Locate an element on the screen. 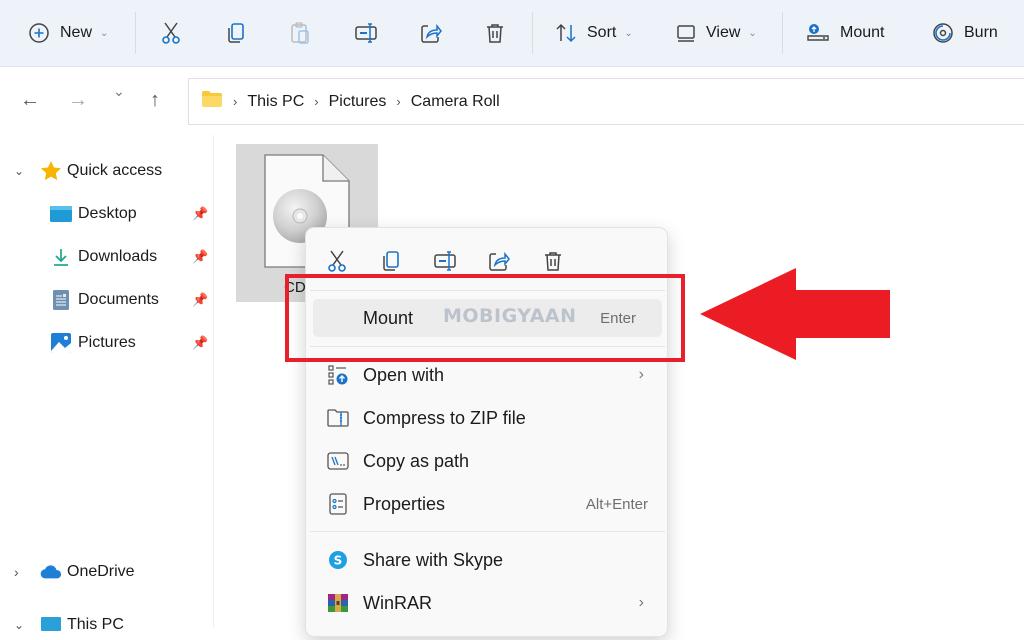 Image resolution: width=1024 pixels, height=640 pixels. command-bar: New ⌄ Sort ⌄ View ⌄ Mount Burn is located at coordinates (512, 33).